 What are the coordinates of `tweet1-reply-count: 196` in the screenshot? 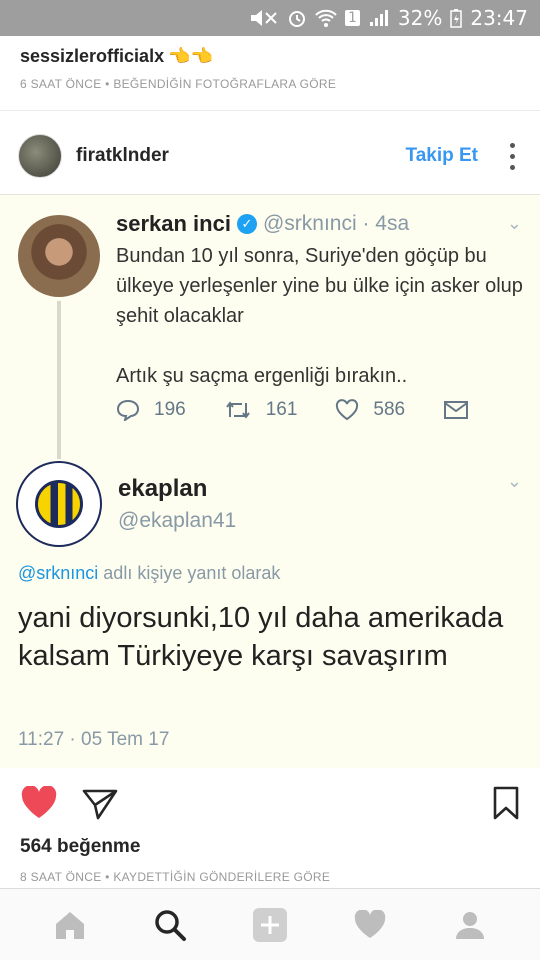 It's located at (170, 409).